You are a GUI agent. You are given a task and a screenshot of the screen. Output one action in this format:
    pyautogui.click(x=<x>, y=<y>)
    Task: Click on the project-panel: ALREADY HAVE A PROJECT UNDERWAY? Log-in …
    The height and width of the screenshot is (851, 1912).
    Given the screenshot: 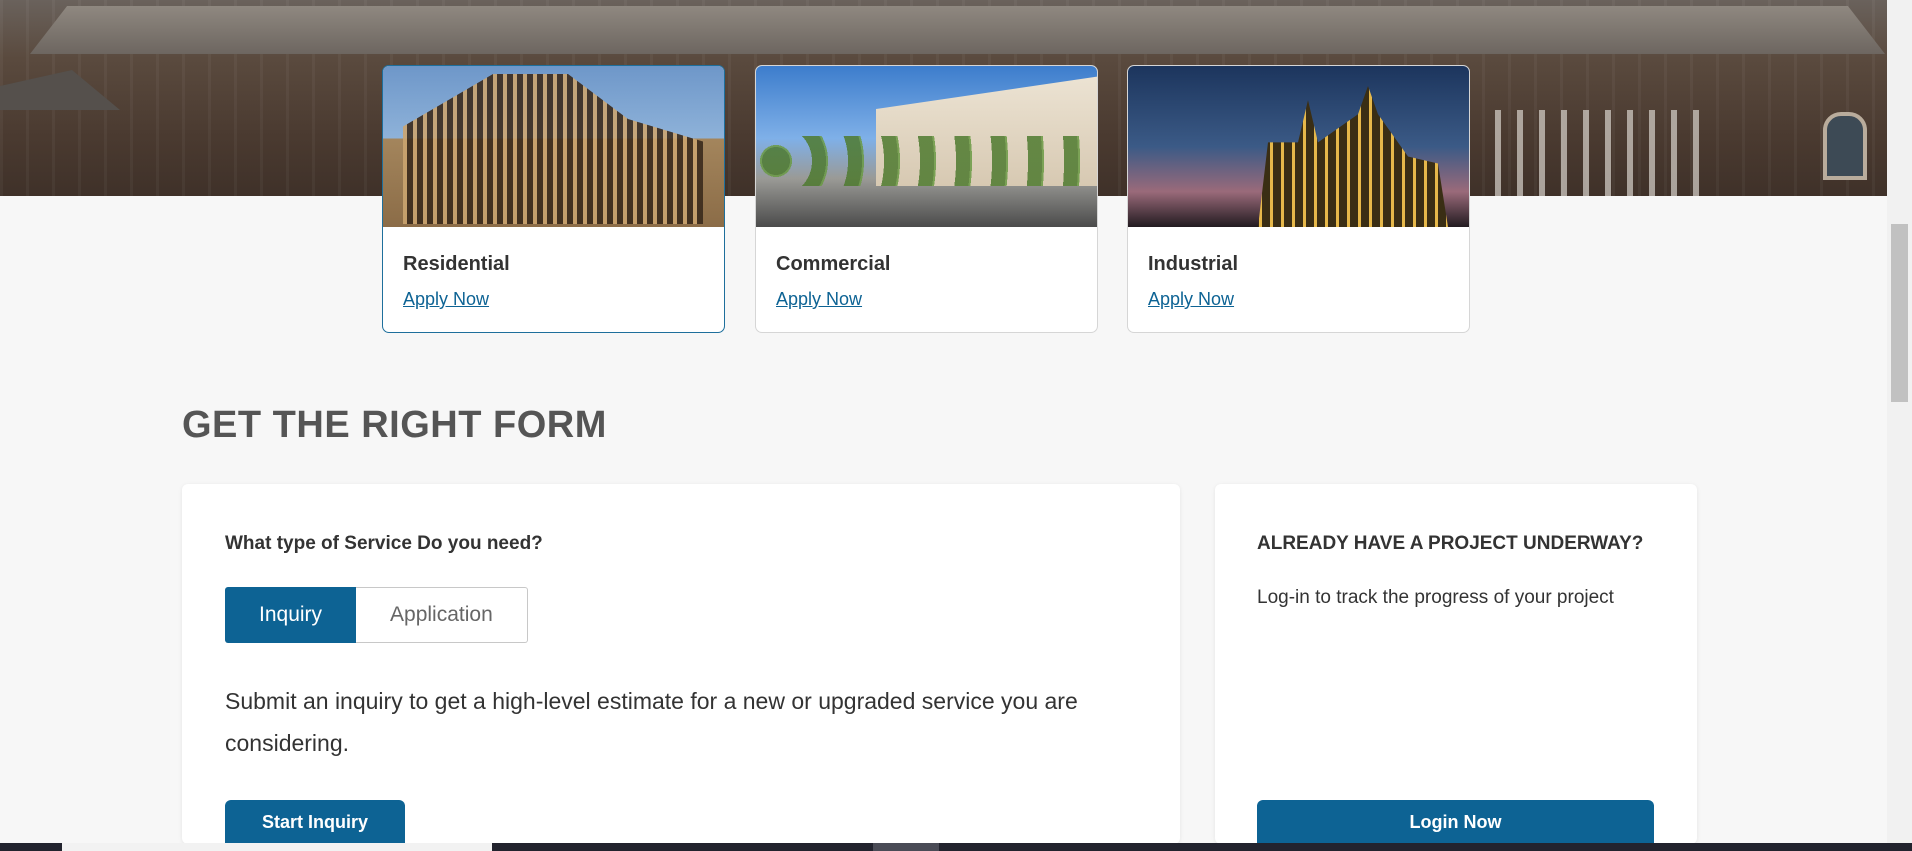 What is the action you would take?
    pyautogui.click(x=1456, y=664)
    